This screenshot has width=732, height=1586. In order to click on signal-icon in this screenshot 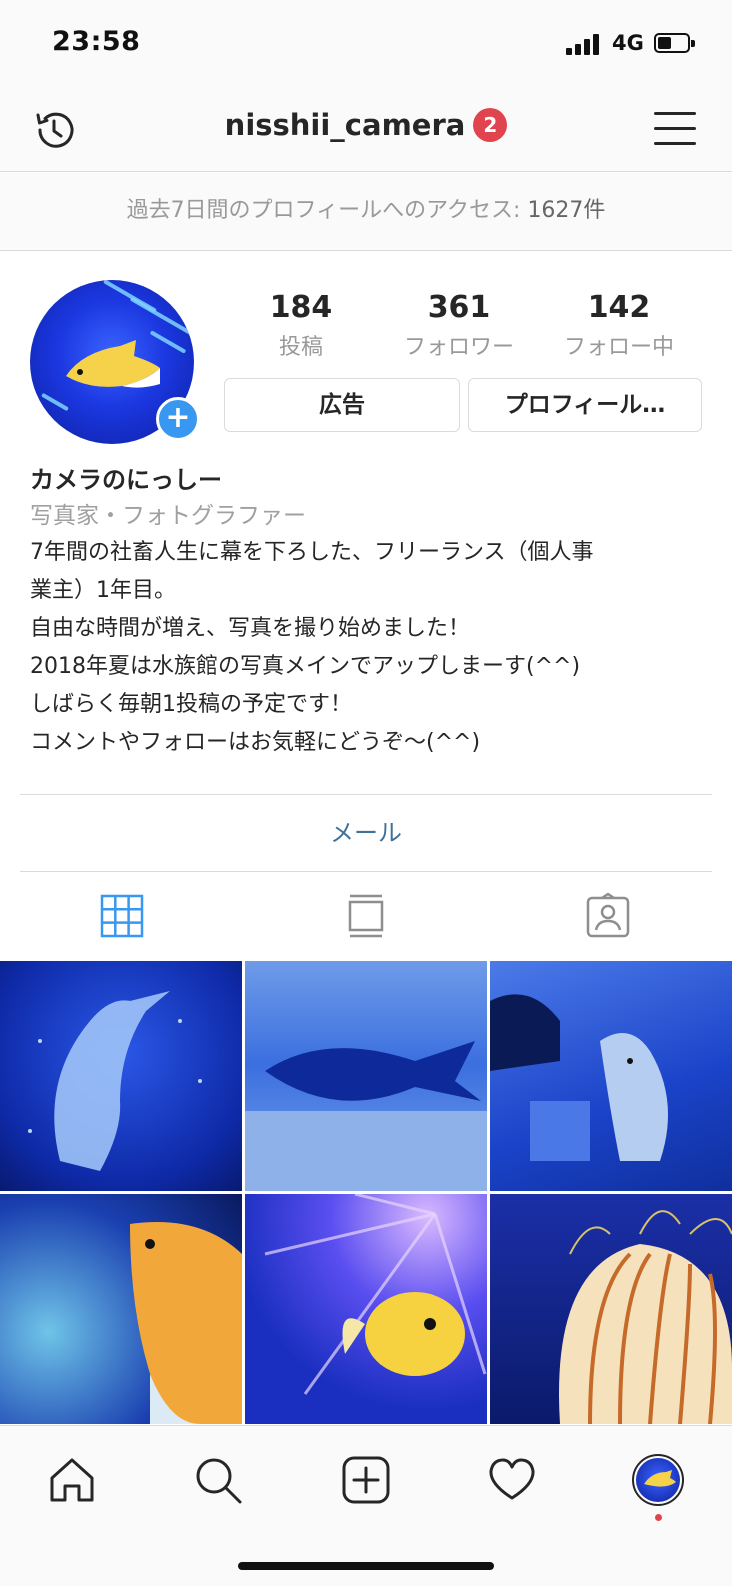, I will do `click(584, 44)`.